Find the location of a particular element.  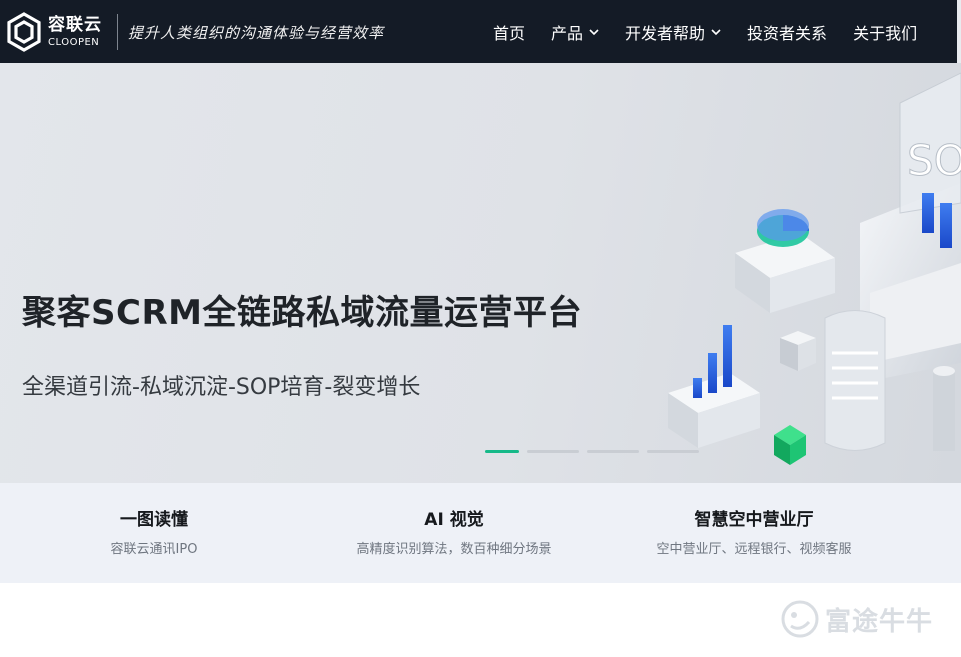

nav-home-label: 首页 is located at coordinates (509, 33).